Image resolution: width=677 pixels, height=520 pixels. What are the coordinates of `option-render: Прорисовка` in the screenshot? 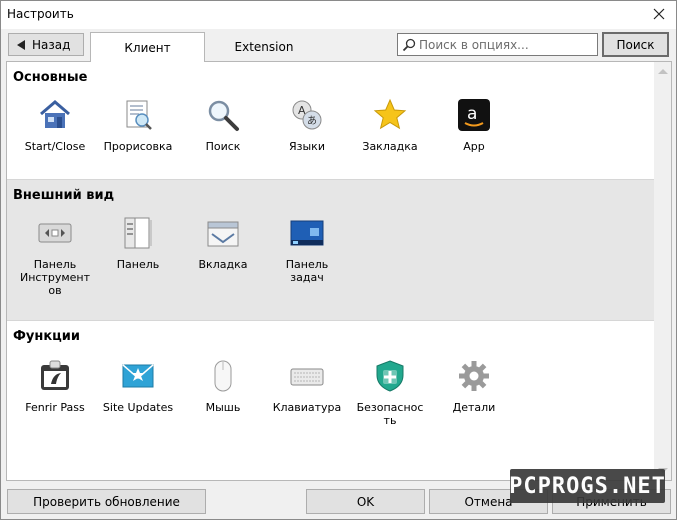 It's located at (138, 125).